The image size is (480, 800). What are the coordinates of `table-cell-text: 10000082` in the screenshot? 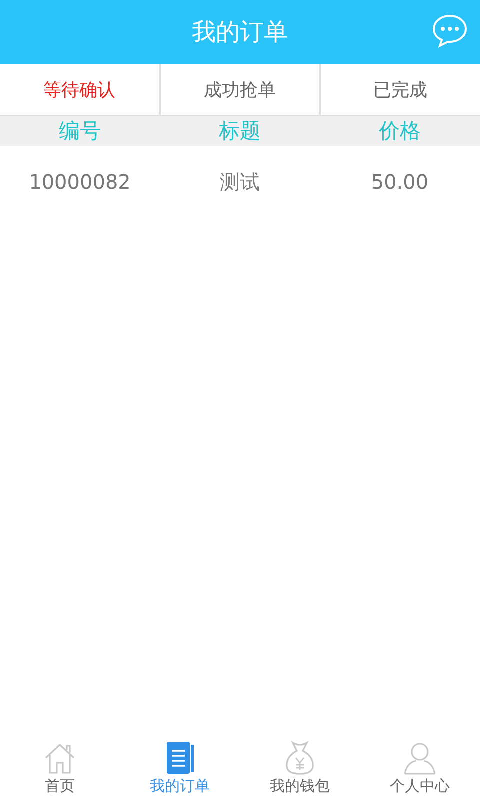 It's located at (80, 182).